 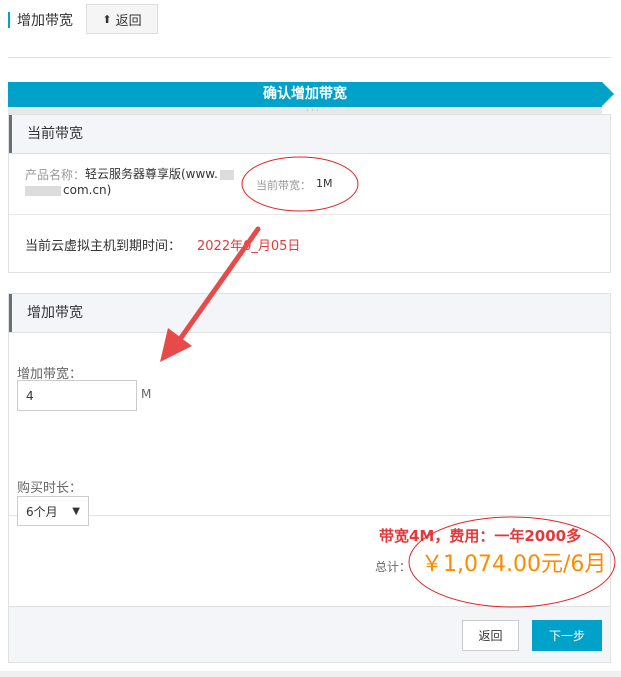 I want to click on product-name-domain-suffix: com.cn), so click(x=87, y=190).